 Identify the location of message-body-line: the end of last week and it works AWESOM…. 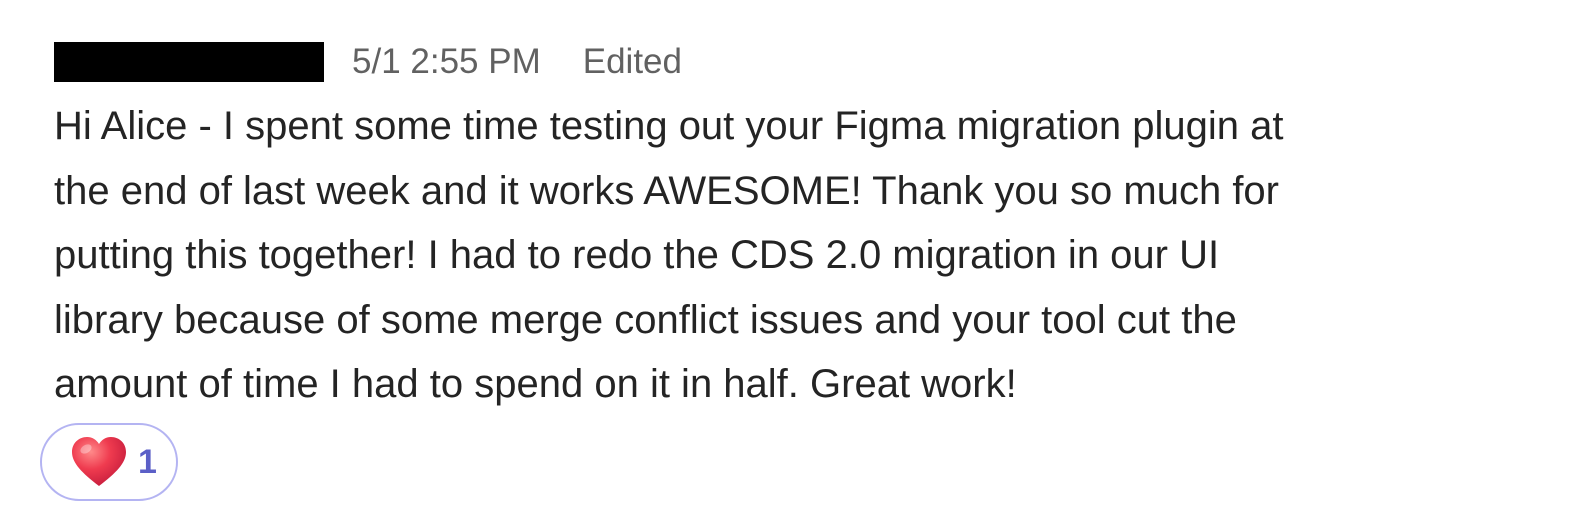
(666, 190).